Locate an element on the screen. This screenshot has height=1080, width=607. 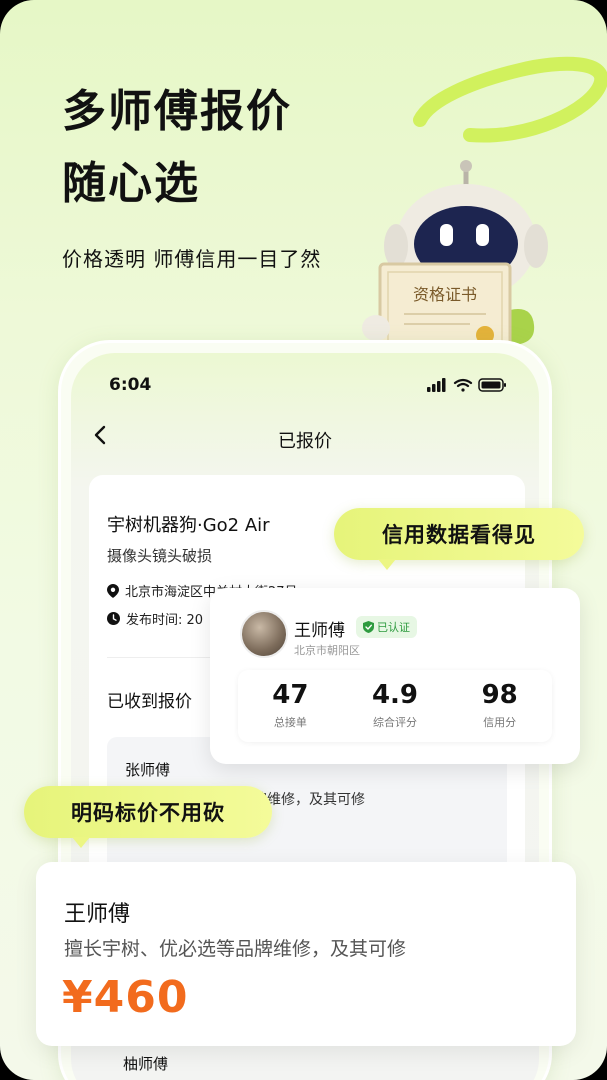
master-name: 王师傅 is located at coordinates (319, 631).